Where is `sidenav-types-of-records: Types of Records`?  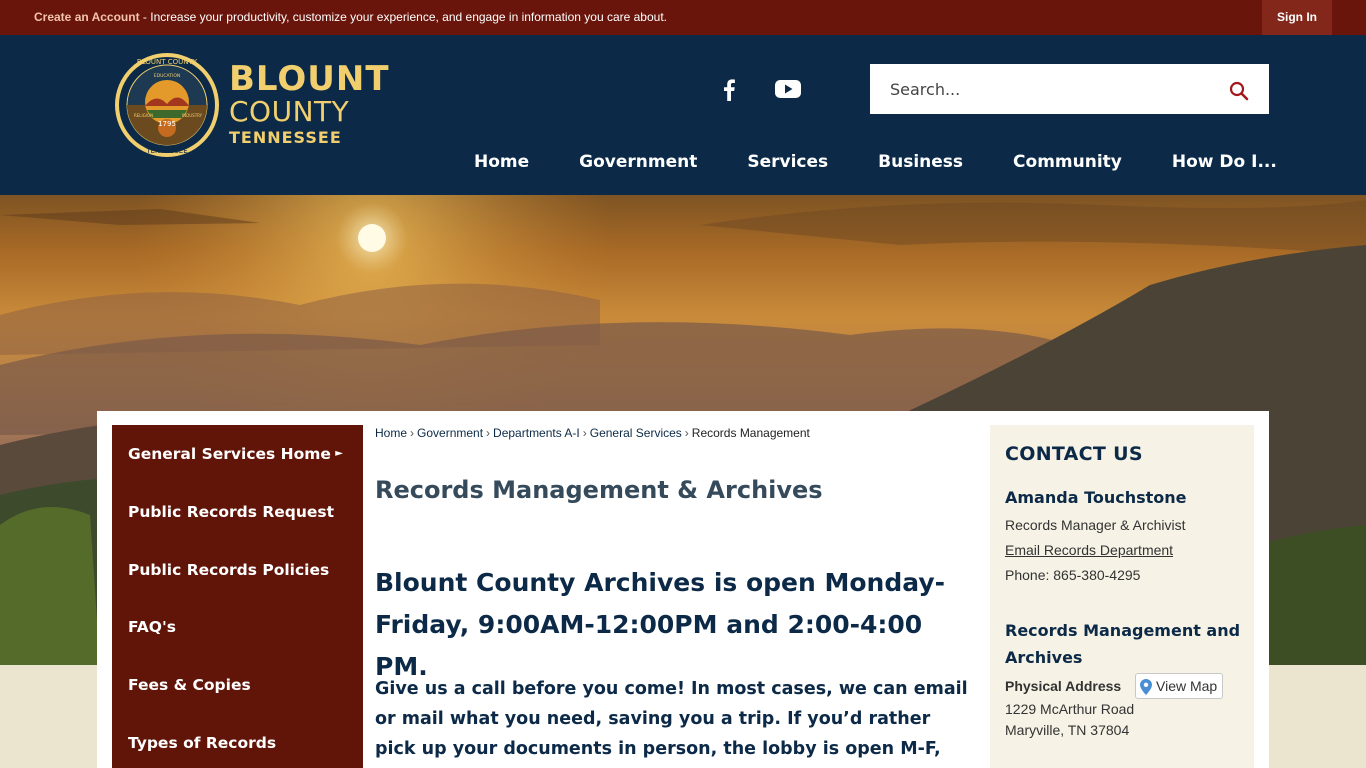 sidenav-types-of-records: Types of Records is located at coordinates (237, 741).